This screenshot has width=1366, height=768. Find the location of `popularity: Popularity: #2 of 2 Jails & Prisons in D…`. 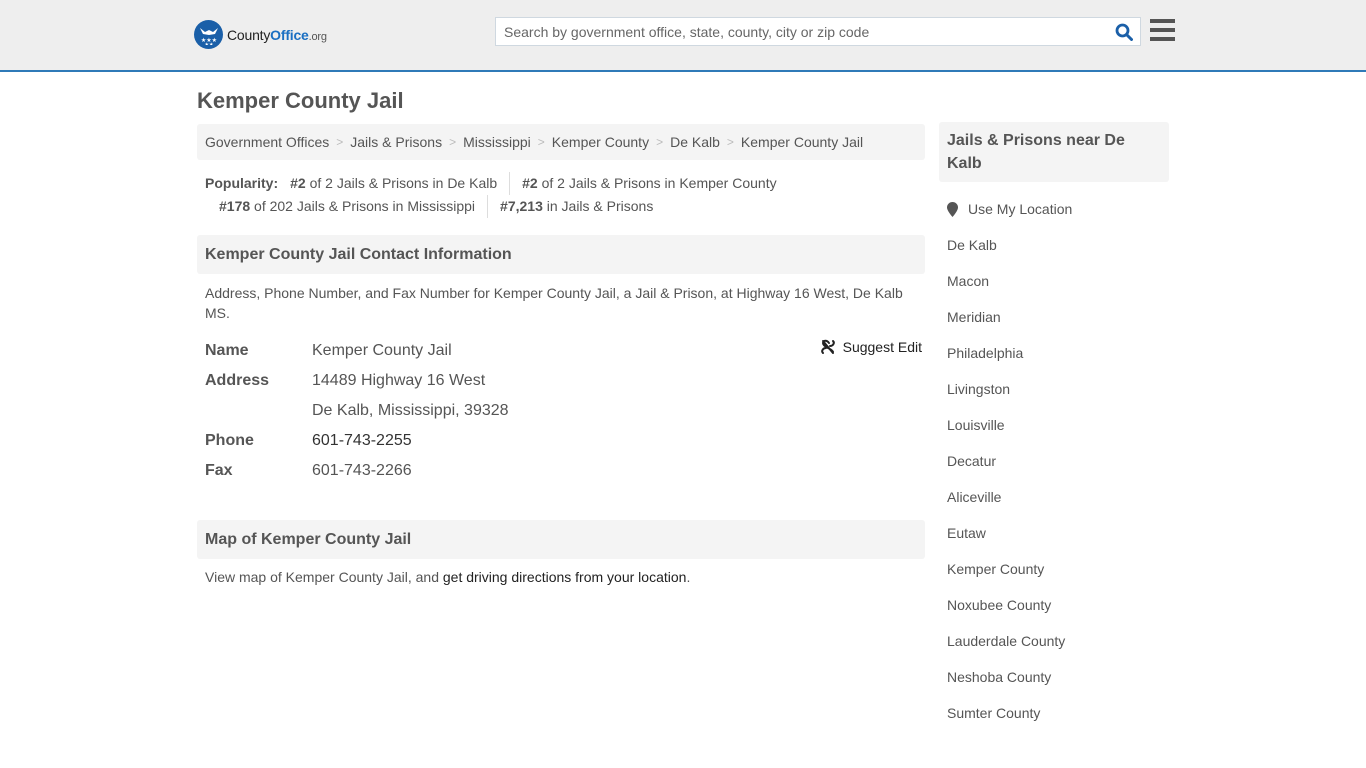

popularity: Popularity: #2 of 2 Jails & Prisons in D… is located at coordinates (561, 189).